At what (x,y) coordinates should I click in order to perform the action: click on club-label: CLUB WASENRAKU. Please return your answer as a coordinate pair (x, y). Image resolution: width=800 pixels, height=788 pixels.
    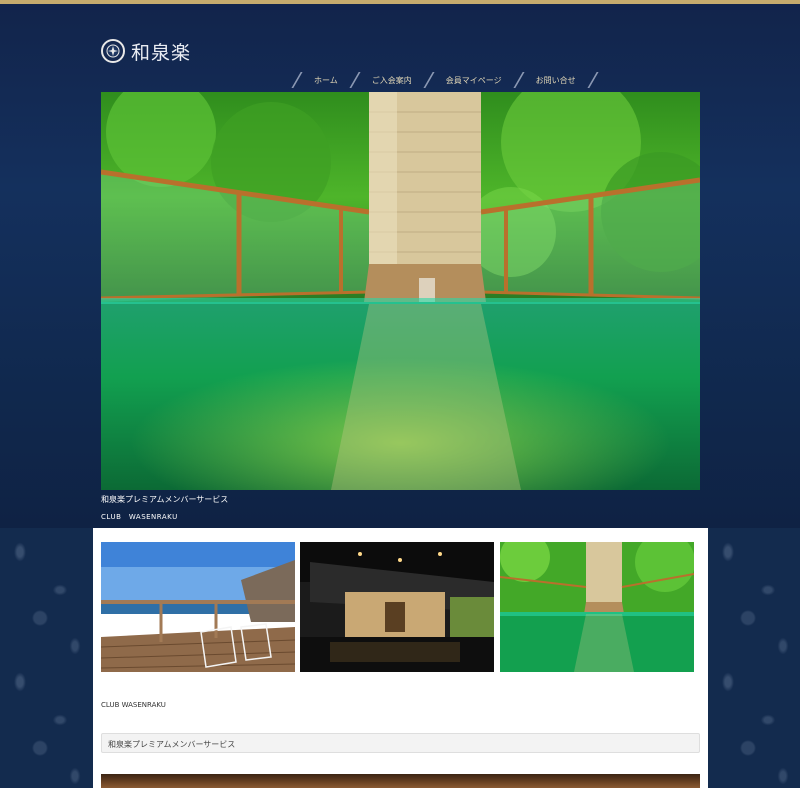
    Looking at the image, I should click on (133, 705).